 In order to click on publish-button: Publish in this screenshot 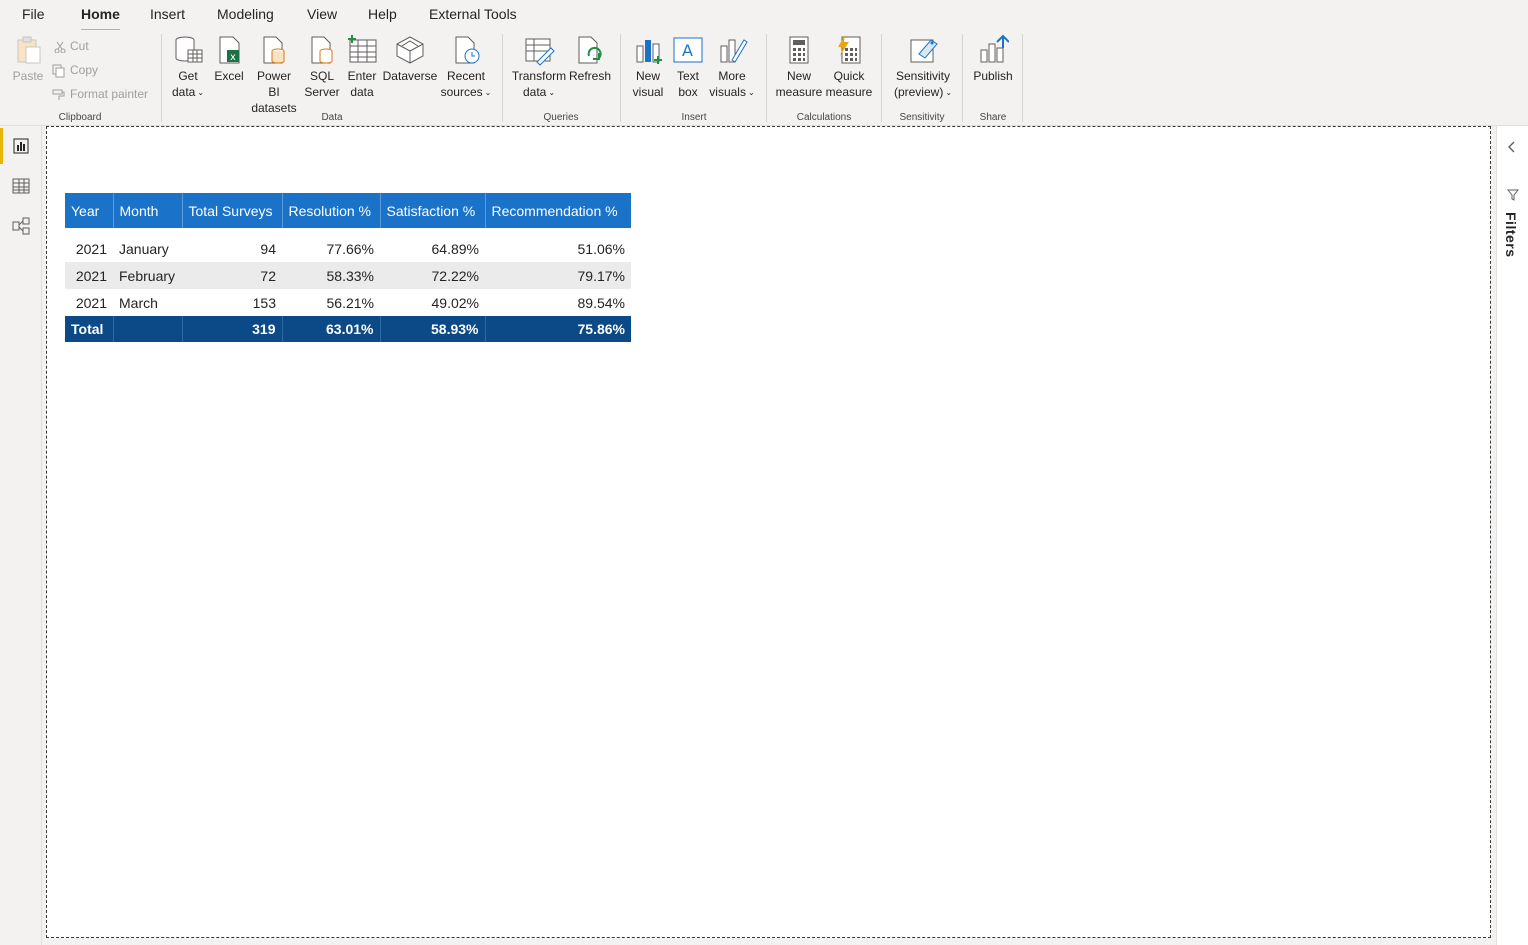, I will do `click(993, 59)`.